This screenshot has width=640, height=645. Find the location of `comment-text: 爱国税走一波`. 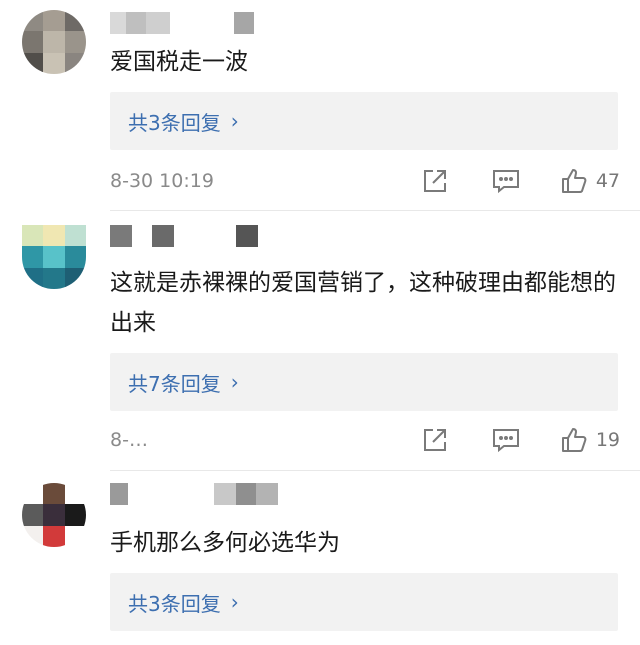

comment-text: 爱国税走一波 is located at coordinates (179, 62).